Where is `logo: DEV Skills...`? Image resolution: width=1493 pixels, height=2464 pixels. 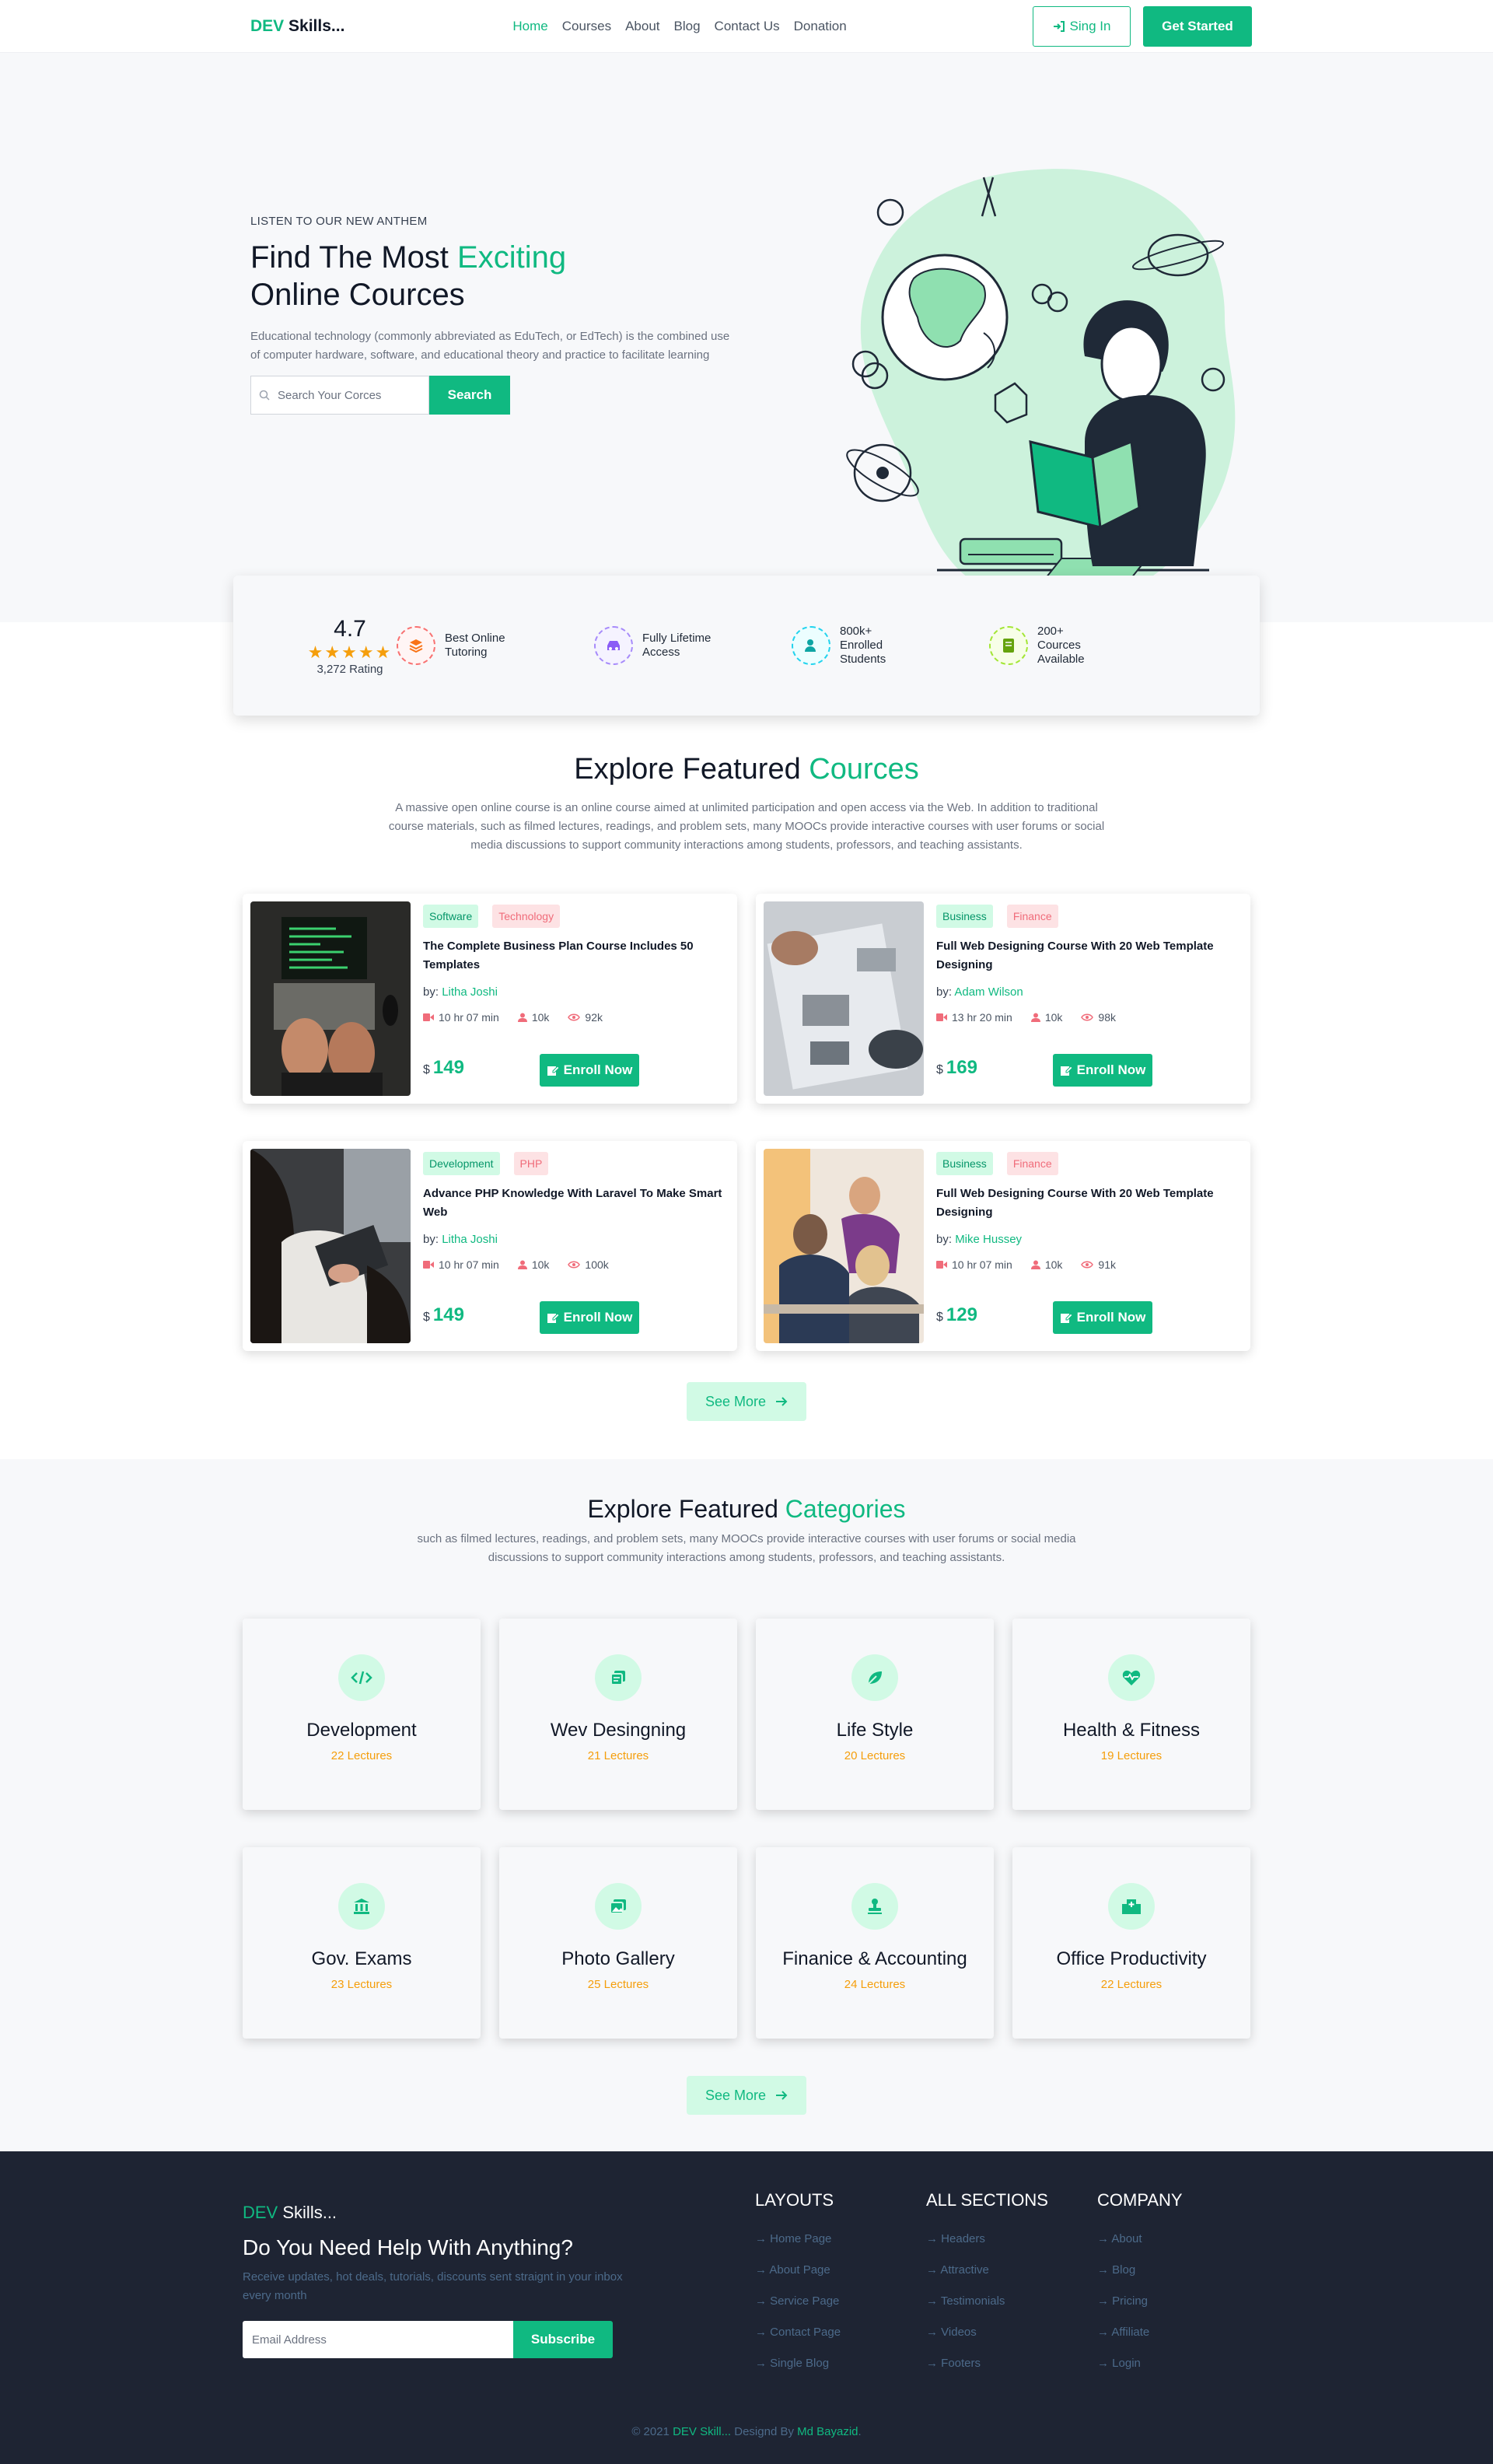 logo: DEV Skills... is located at coordinates (297, 27).